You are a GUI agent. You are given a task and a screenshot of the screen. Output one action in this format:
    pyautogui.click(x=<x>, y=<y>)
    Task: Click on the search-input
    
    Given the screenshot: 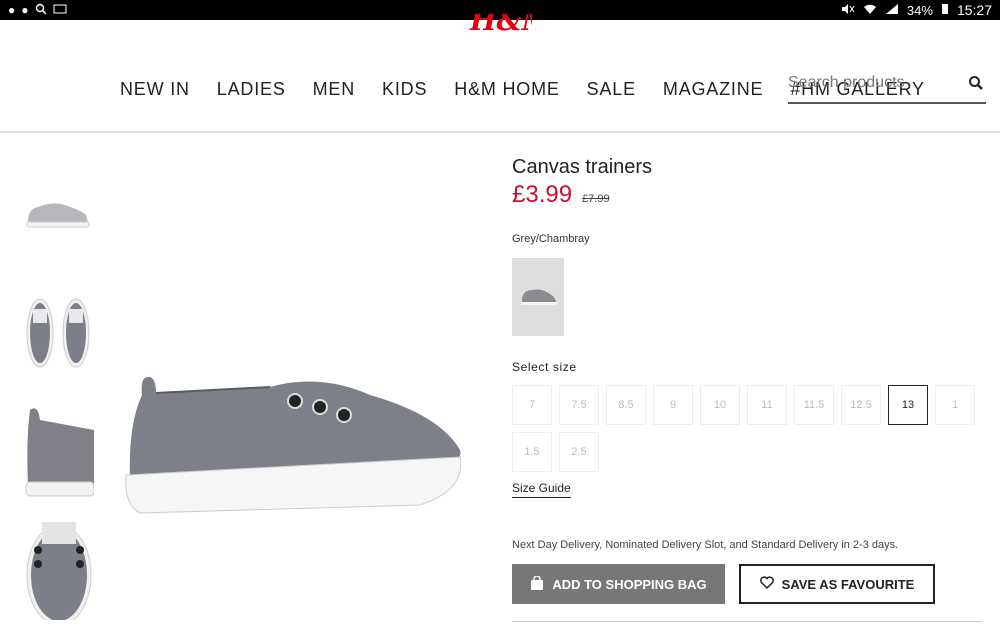 What is the action you would take?
    pyautogui.click(x=873, y=81)
    